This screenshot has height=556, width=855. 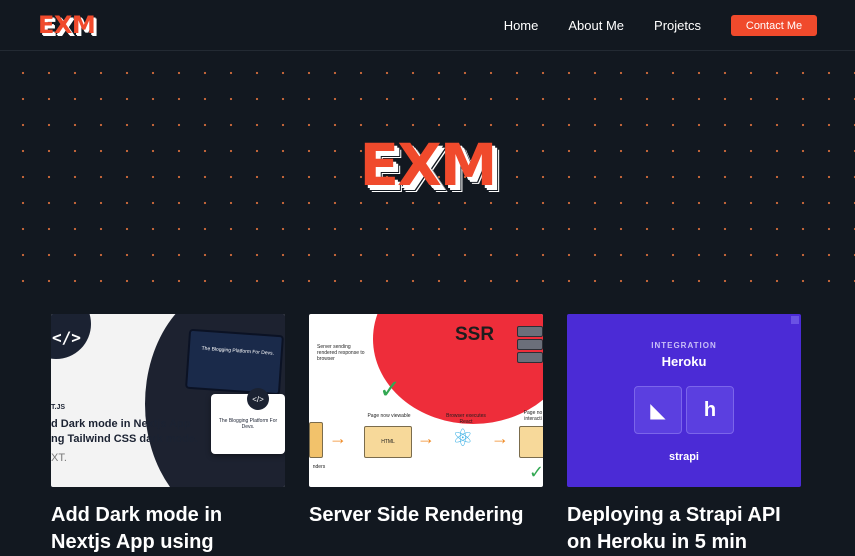 I want to click on html-label: HTML, so click(x=388, y=442).